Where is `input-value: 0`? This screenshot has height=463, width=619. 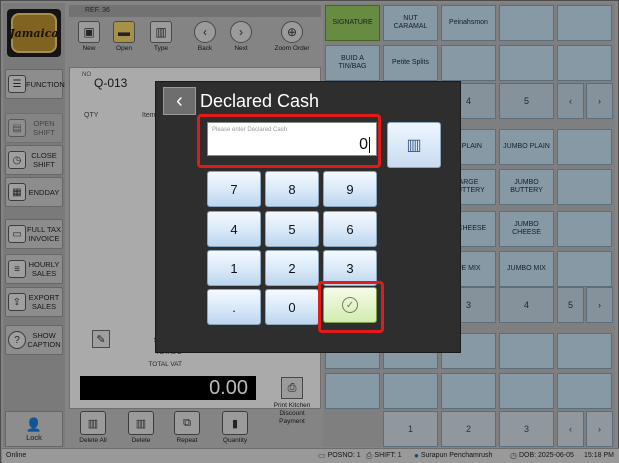 input-value: 0 is located at coordinates (363, 144).